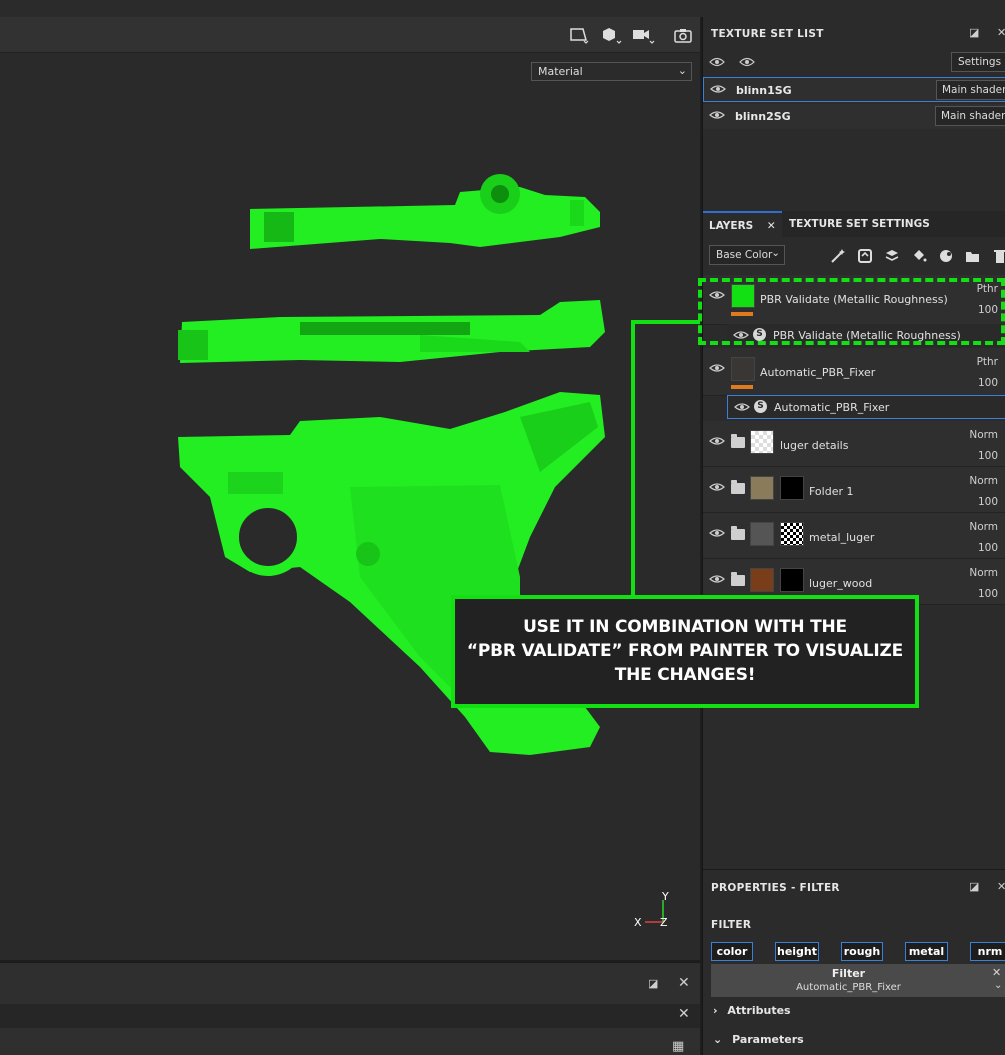 The width and height of the screenshot is (1005, 1055). I want to click on texture-set-row: blinn1SG Main shader, so click(854, 89).